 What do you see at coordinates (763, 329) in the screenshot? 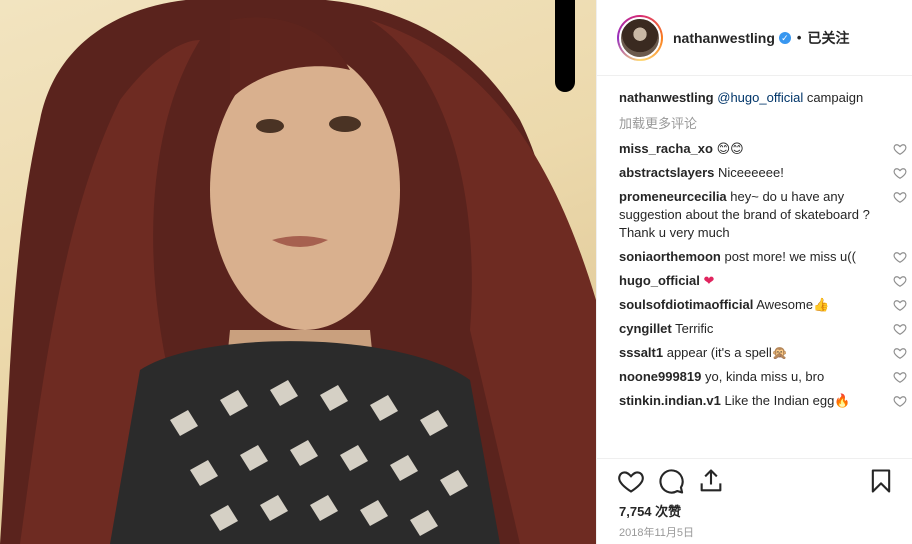
I see `comment-row: cyngillet Terrific` at bounding box center [763, 329].